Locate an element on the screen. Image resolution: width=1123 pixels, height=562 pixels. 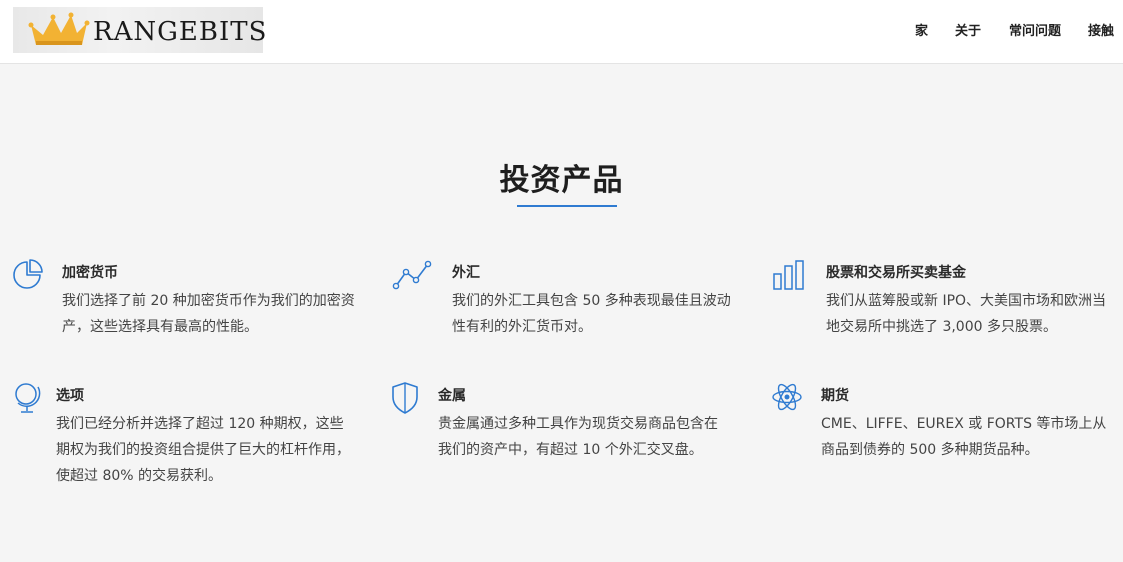
nav-about-link: 关于 is located at coordinates (968, 29).